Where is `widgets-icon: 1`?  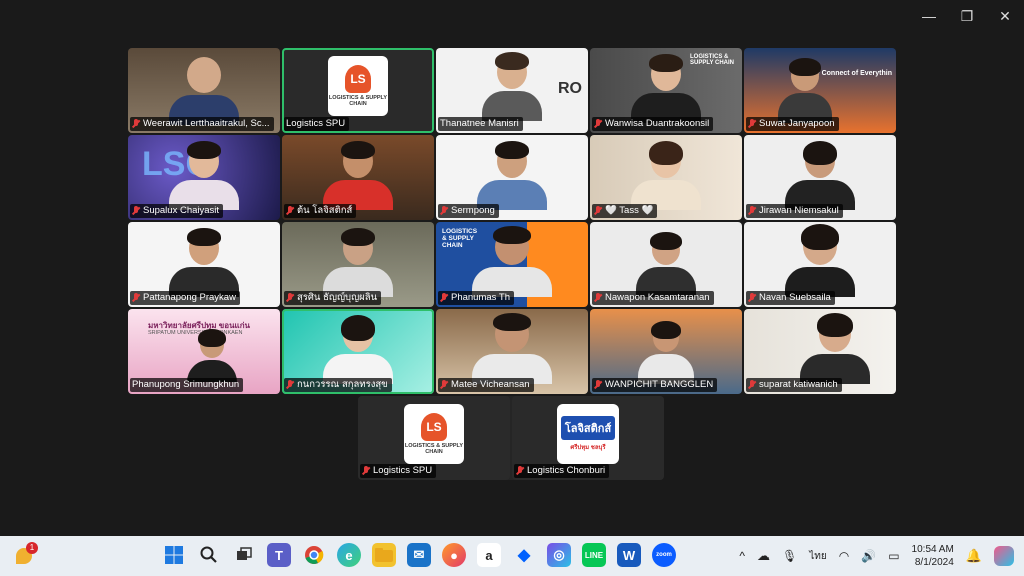
widgets-icon: 1 is located at coordinates (26, 554).